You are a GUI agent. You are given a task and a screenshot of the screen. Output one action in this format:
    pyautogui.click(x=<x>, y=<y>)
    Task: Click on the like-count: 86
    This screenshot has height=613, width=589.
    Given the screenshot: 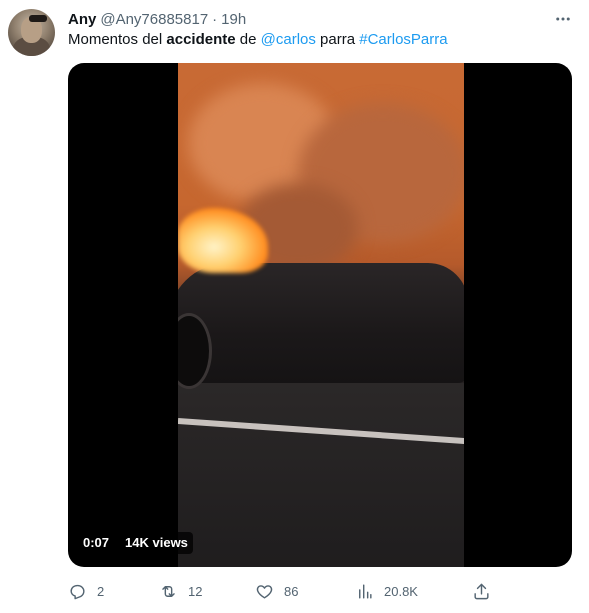 What is the action you would take?
    pyautogui.click(x=291, y=591)
    